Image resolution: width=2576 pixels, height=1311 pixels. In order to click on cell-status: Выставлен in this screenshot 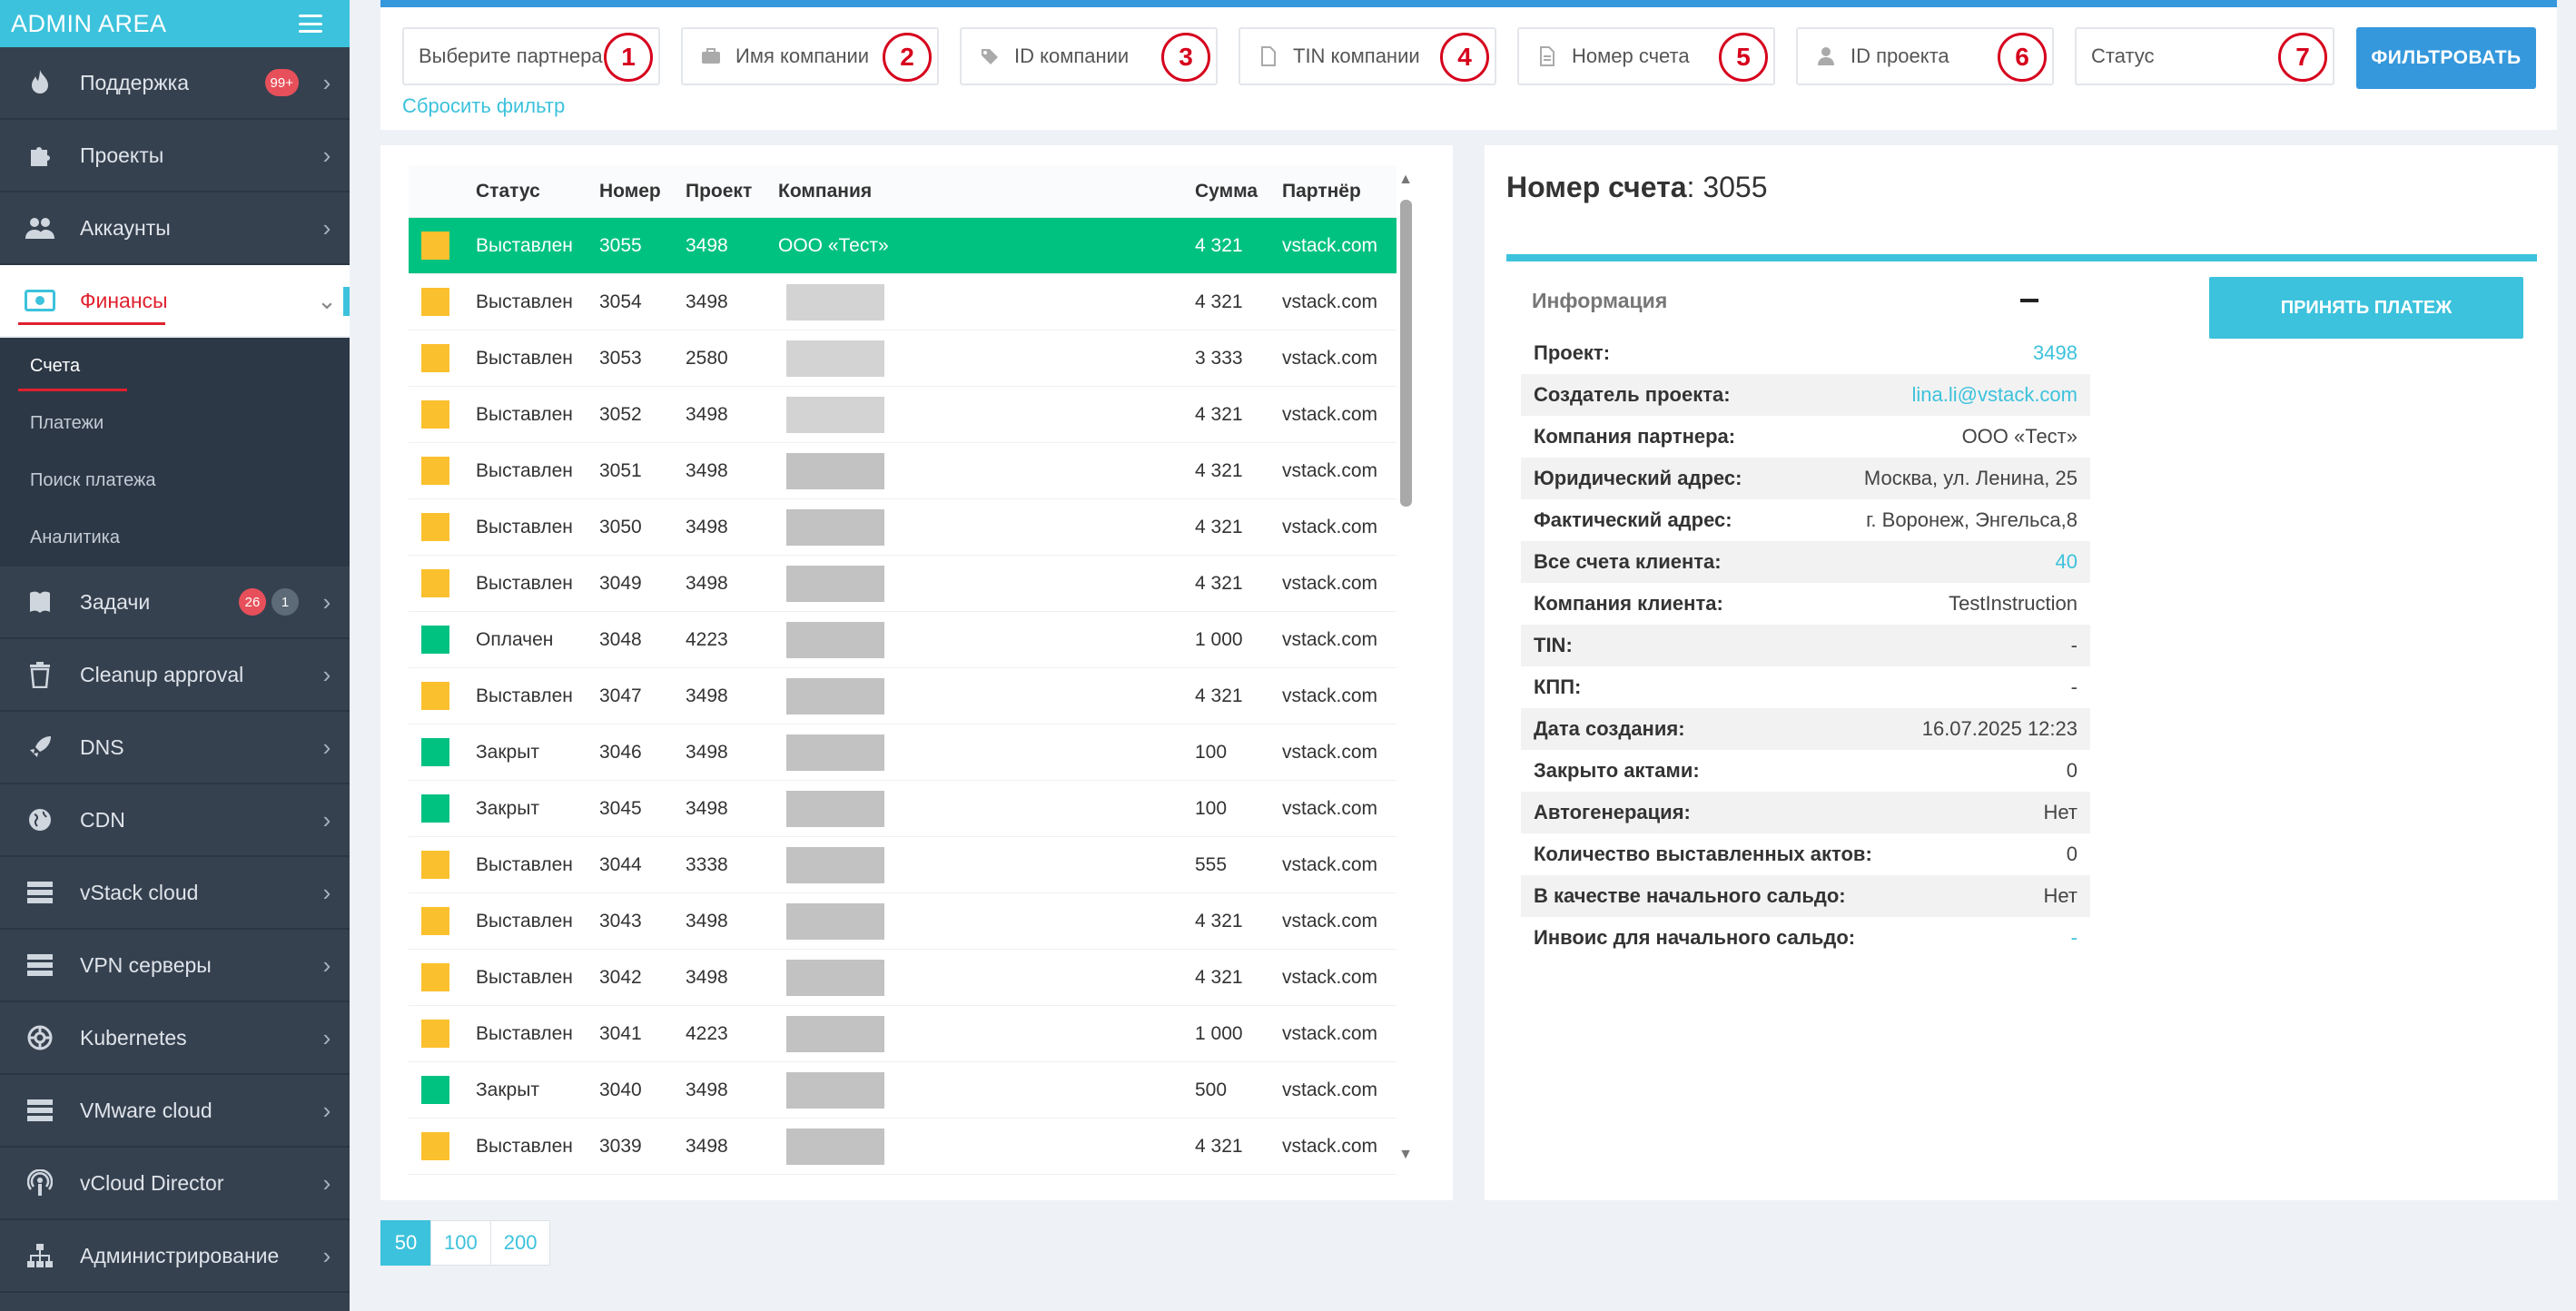, I will do `click(524, 245)`.